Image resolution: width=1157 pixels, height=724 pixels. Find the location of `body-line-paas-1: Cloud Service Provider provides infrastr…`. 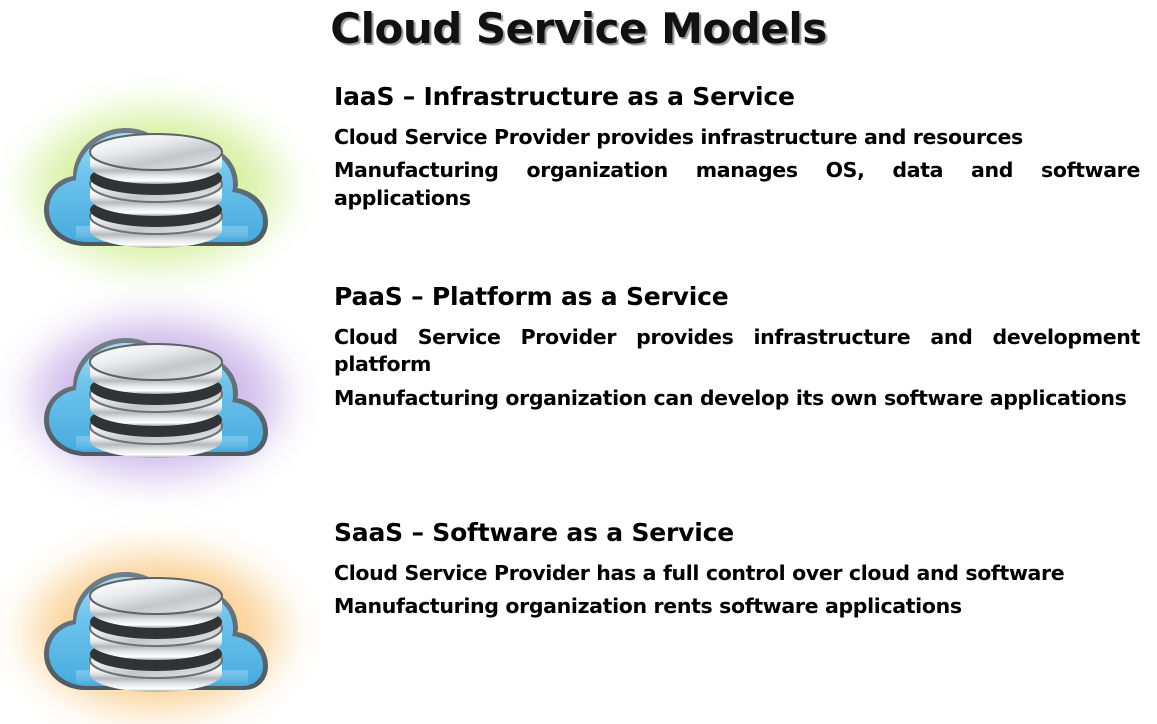

body-line-paas-1: Cloud Service Provider provides infrastr… is located at coordinates (737, 351).